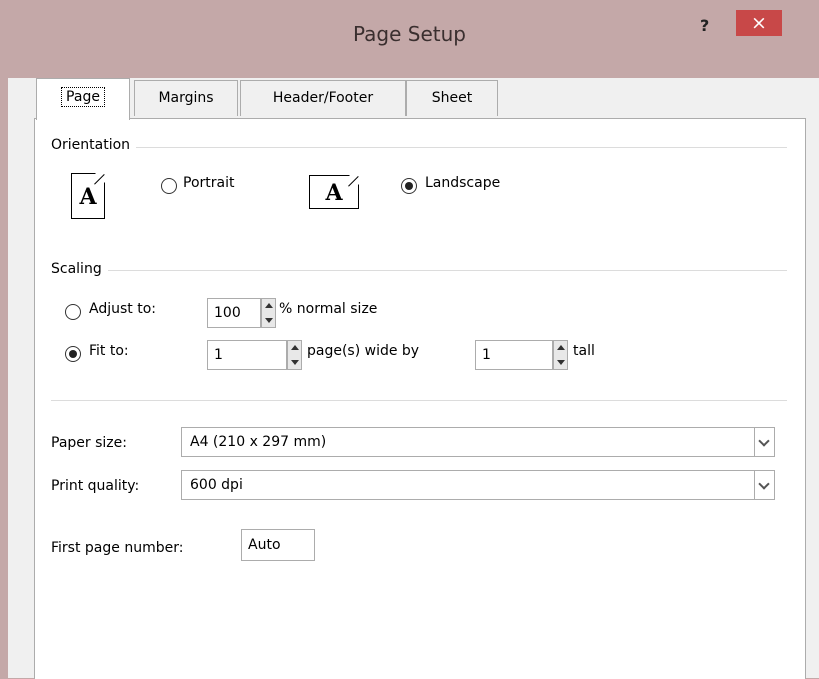 The width and height of the screenshot is (819, 679). What do you see at coordinates (328, 309) in the screenshot?
I see `normal-size-label: % normal size` at bounding box center [328, 309].